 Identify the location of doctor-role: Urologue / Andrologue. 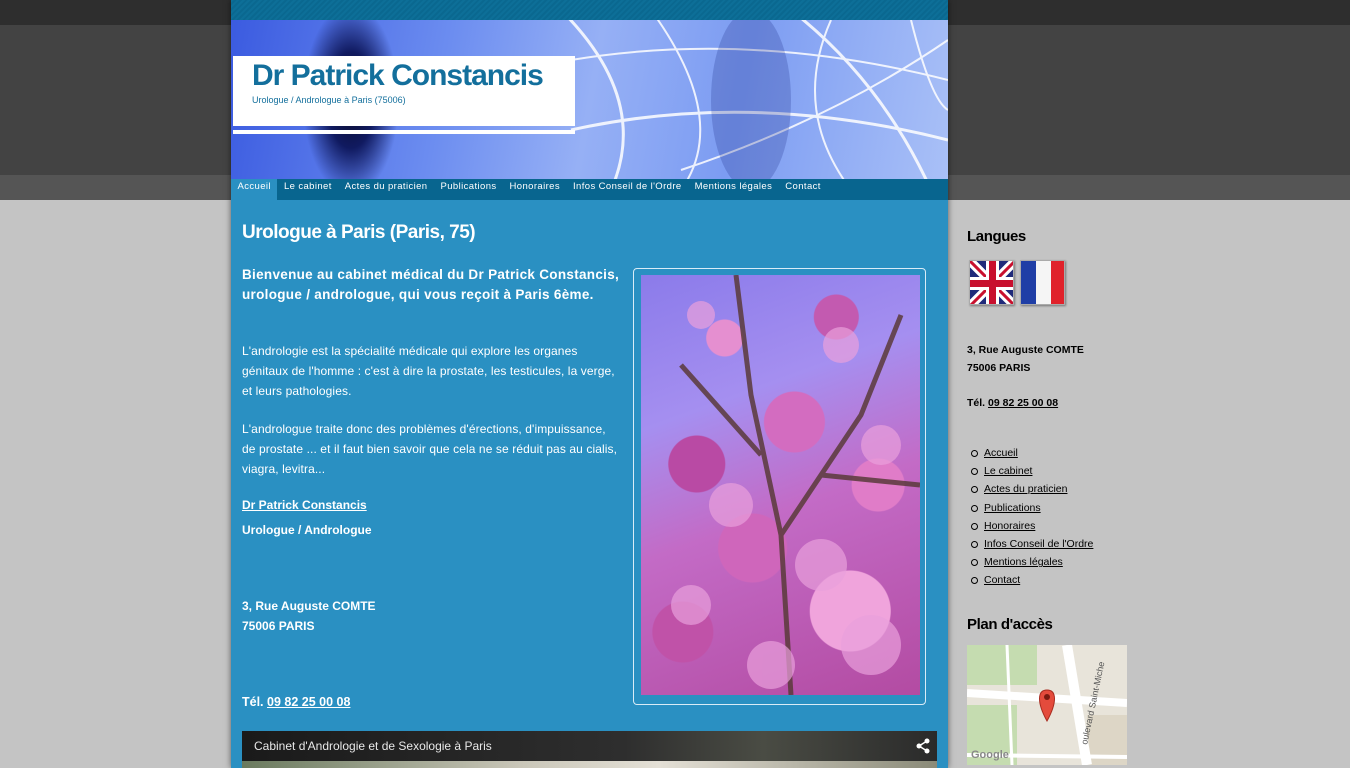
(307, 530).